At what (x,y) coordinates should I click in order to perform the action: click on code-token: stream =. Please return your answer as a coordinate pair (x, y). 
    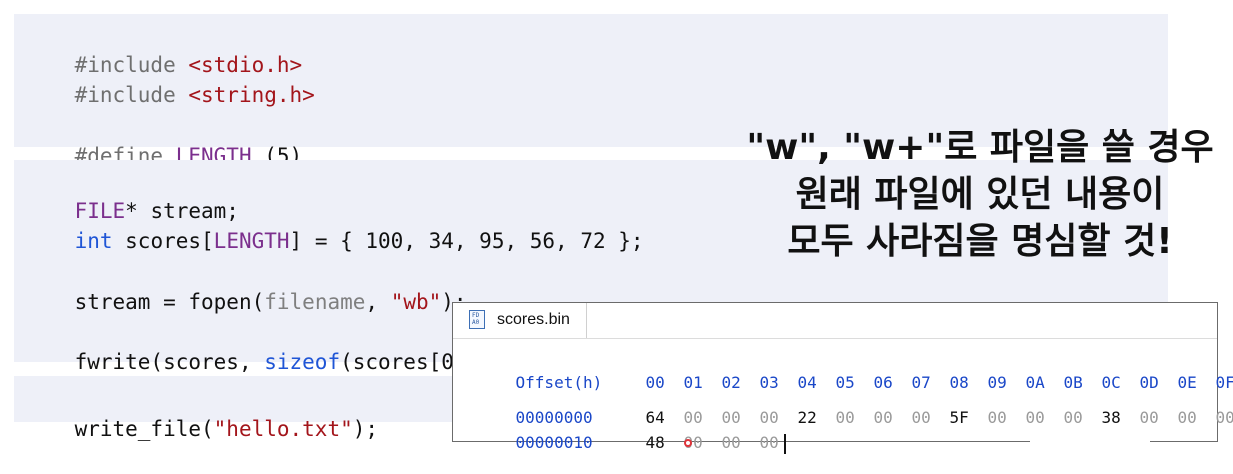
    Looking at the image, I should click on (131, 302).